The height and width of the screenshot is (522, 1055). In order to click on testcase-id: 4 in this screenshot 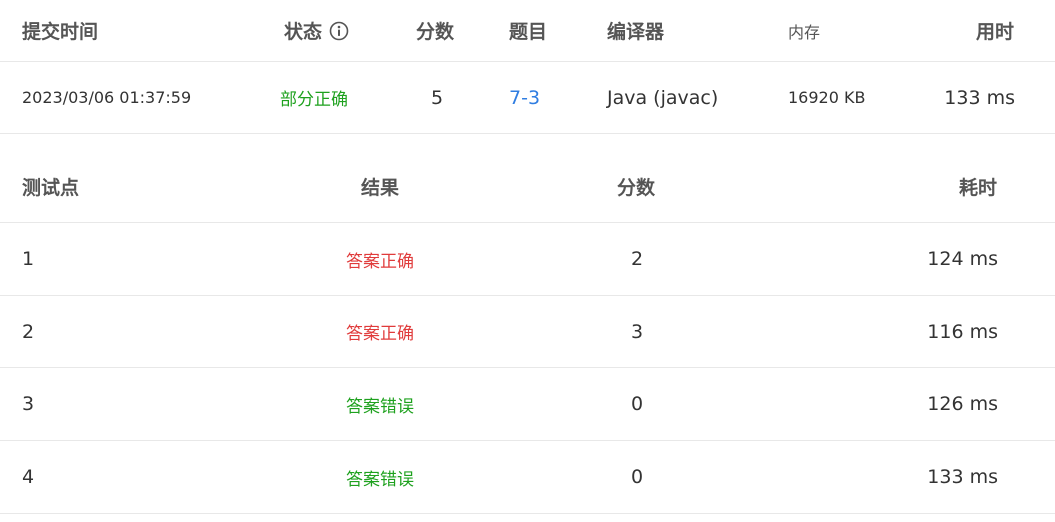, I will do `click(28, 477)`.